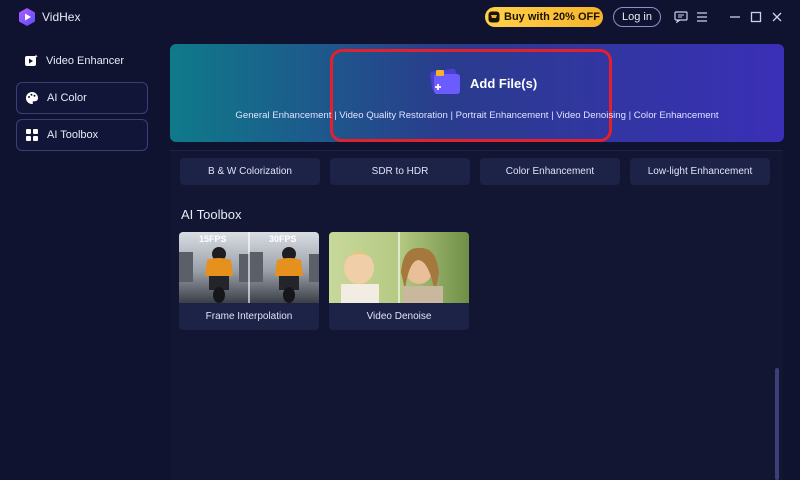  I want to click on sidebar-item-ai-color: AI Color, so click(82, 98).